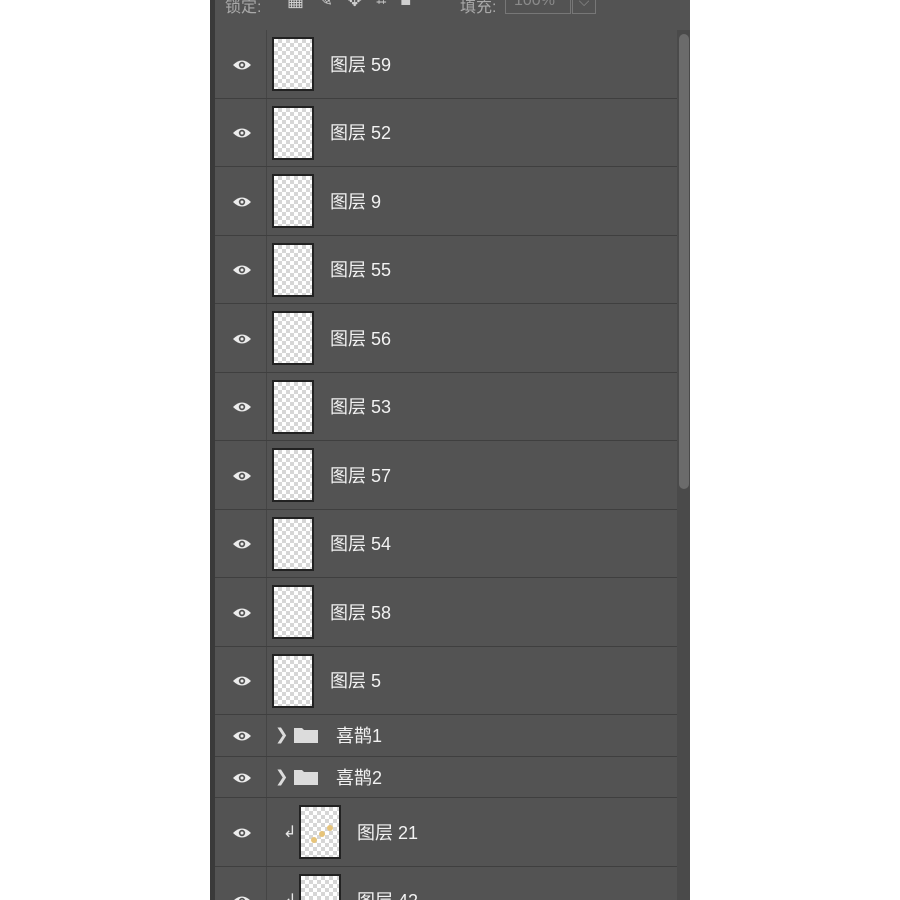 The image size is (900, 900). I want to click on layer-row: 图层 57, so click(446, 475).